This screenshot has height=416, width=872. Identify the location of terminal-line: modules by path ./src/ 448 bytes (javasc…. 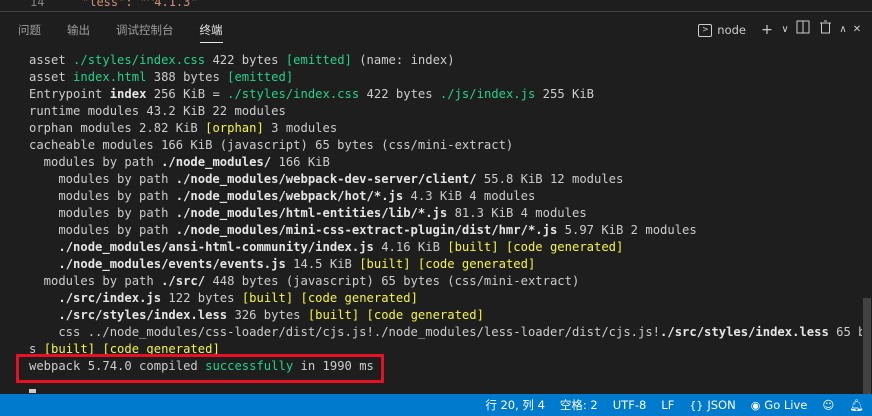
(304, 281).